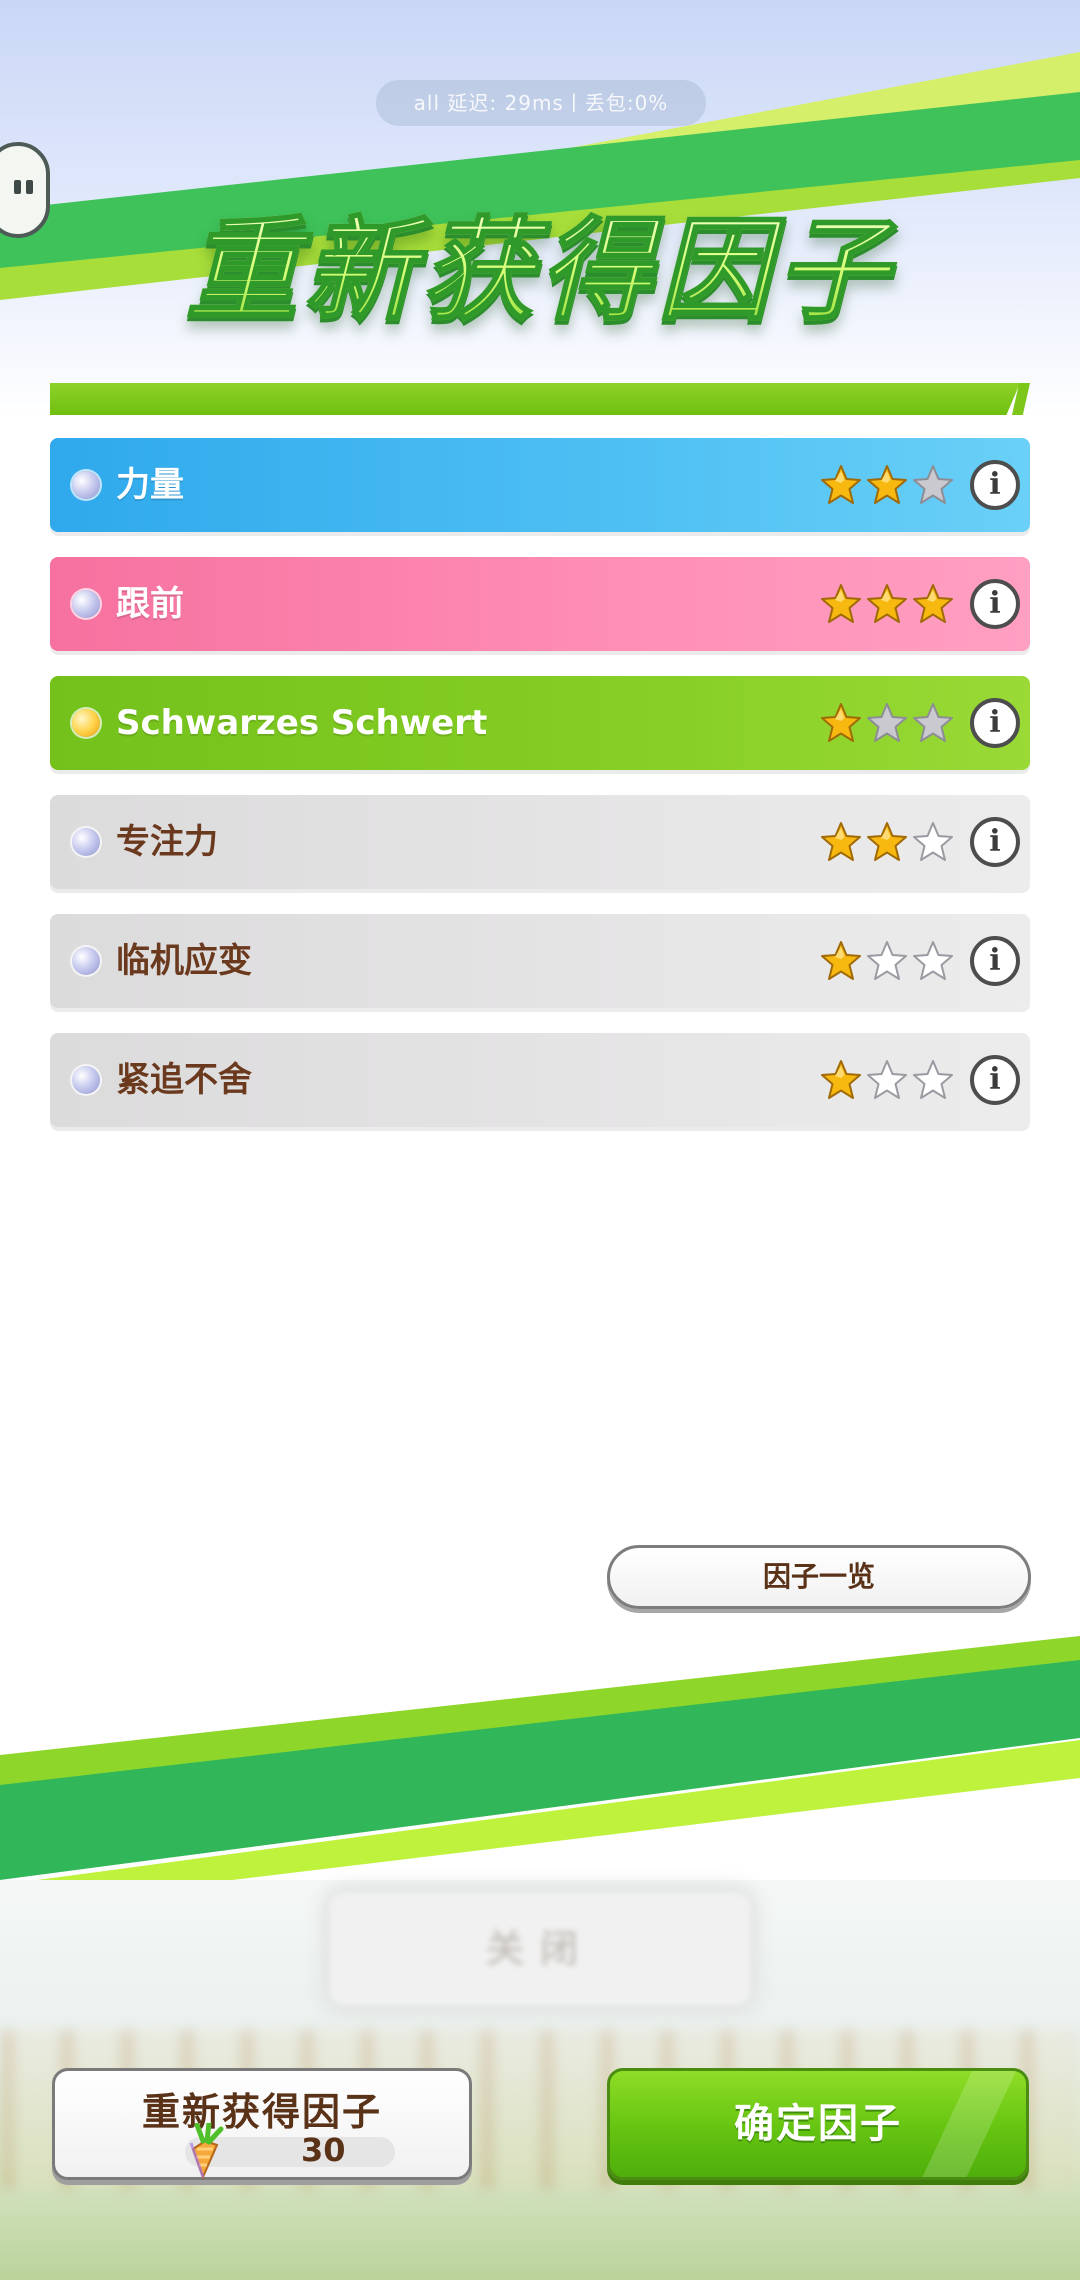 This screenshot has width=1080, height=2280. Describe the element at coordinates (150, 604) in the screenshot. I see `factor-name: 跟前` at that location.